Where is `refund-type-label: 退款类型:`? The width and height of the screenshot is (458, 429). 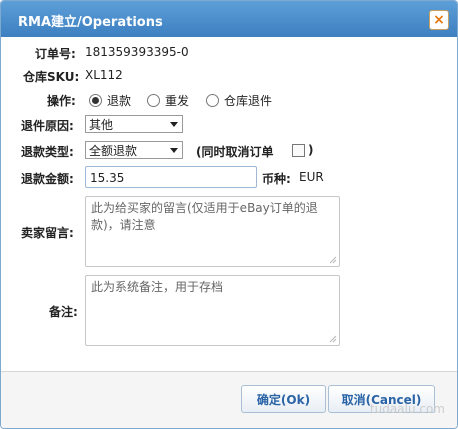 refund-type-label: 退款类型: is located at coordinates (47, 152).